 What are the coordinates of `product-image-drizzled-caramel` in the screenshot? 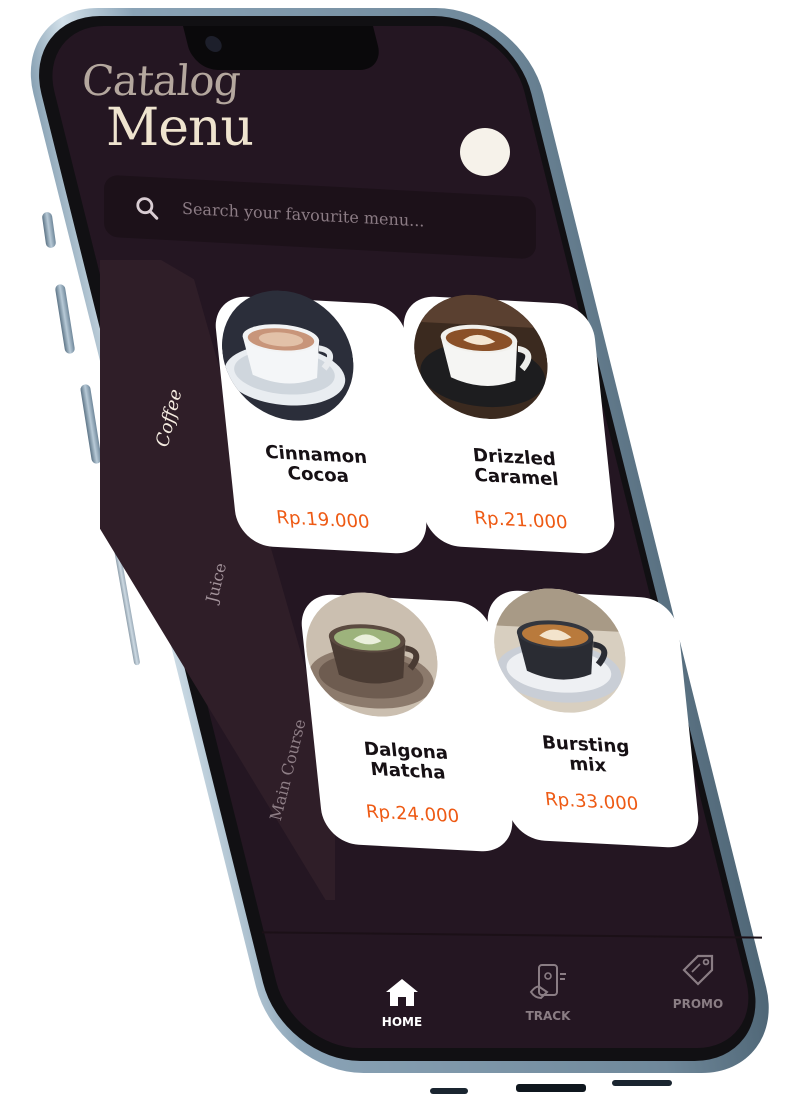 It's located at (480, 357).